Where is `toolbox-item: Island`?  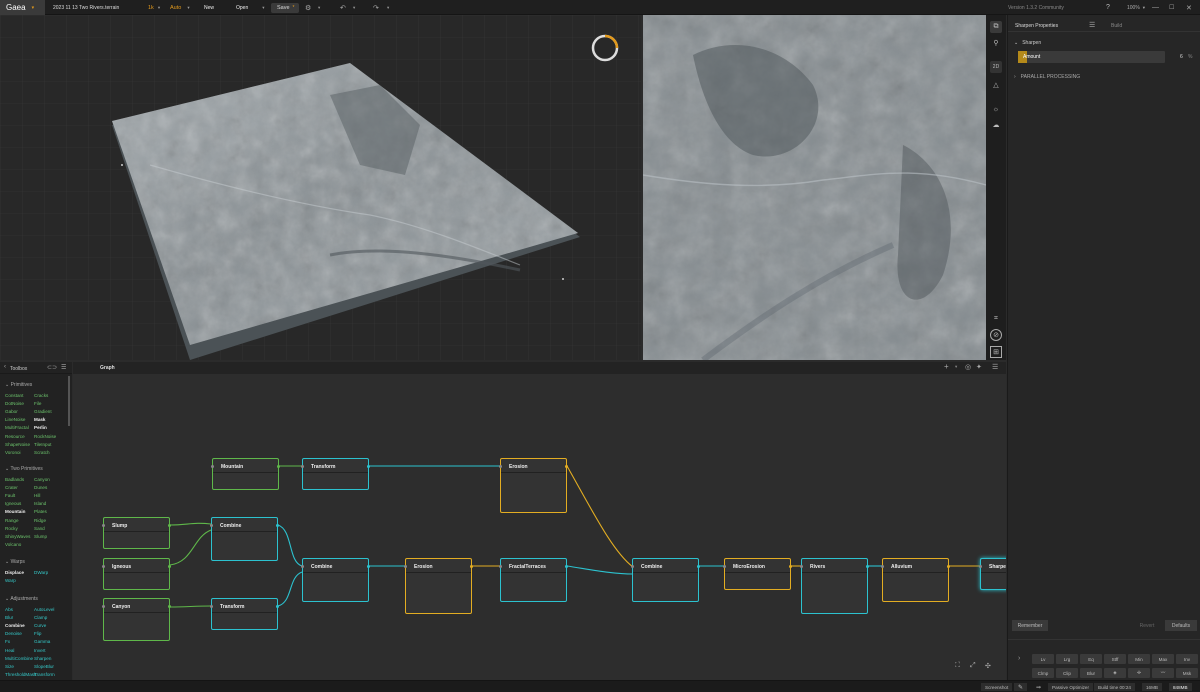 toolbox-item: Island is located at coordinates (40, 503).